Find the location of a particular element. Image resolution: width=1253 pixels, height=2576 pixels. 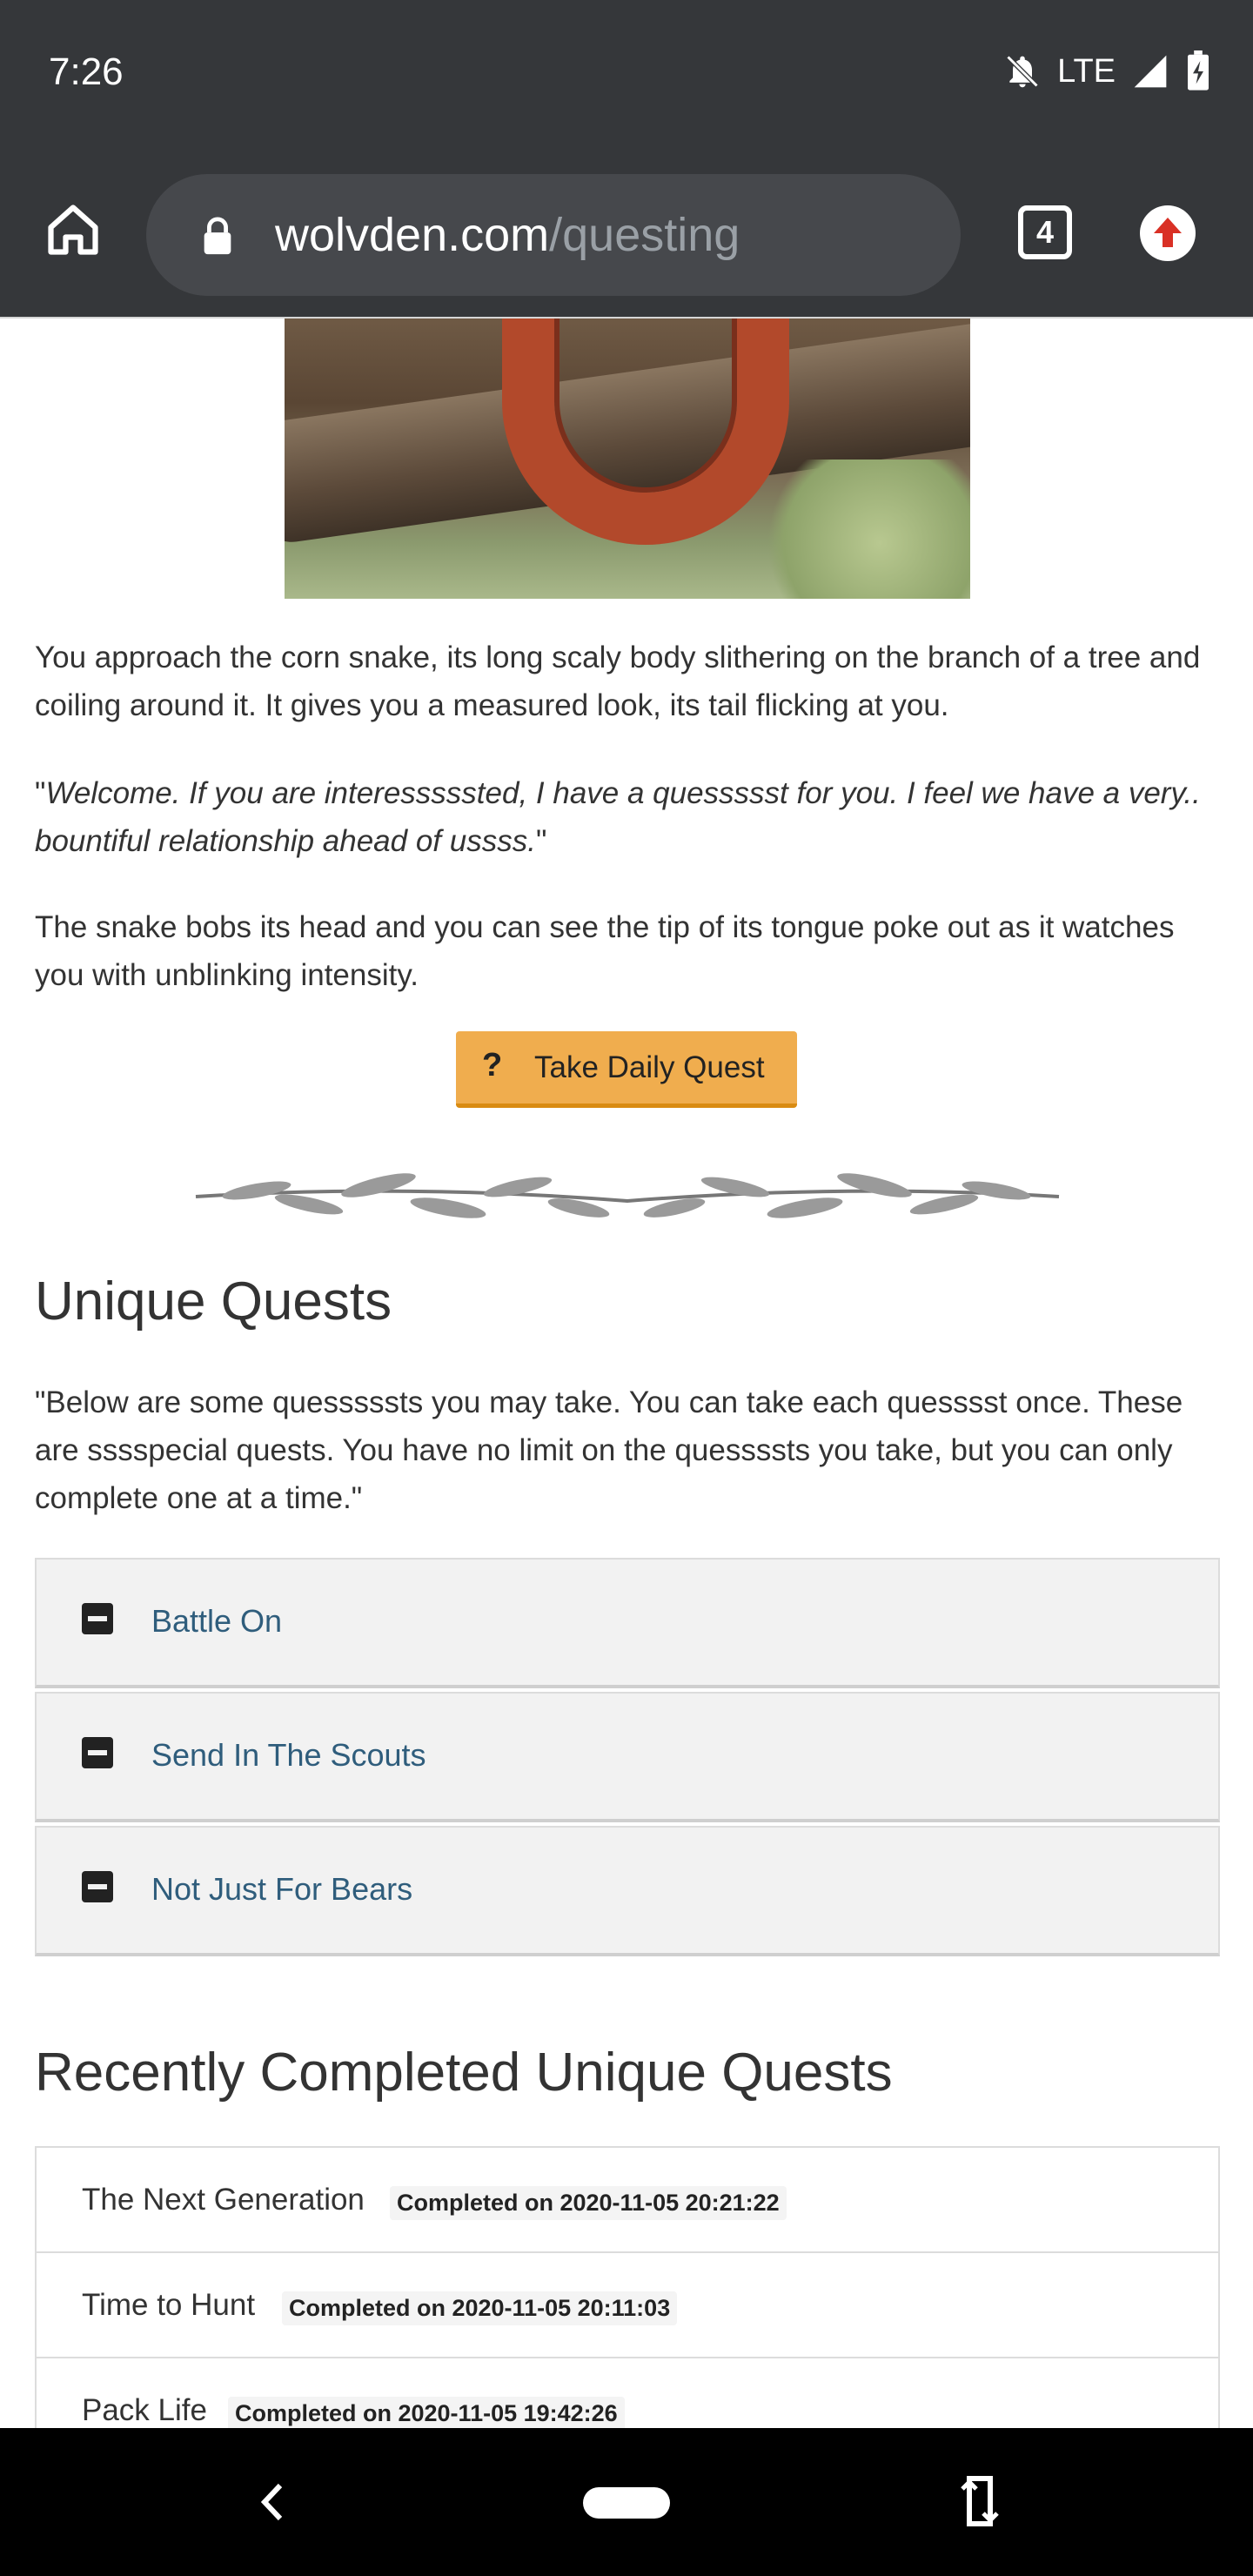

quest-title: Not Just For Bears is located at coordinates (281, 1889).